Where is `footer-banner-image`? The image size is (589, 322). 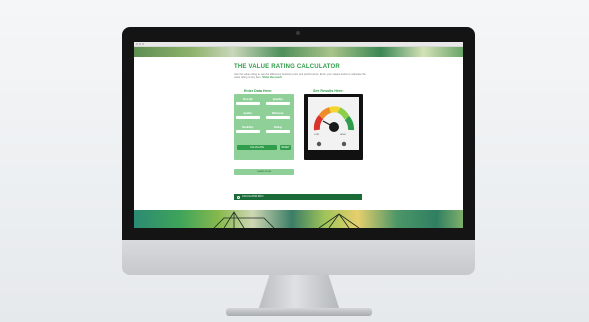 footer-banner-image is located at coordinates (298, 219).